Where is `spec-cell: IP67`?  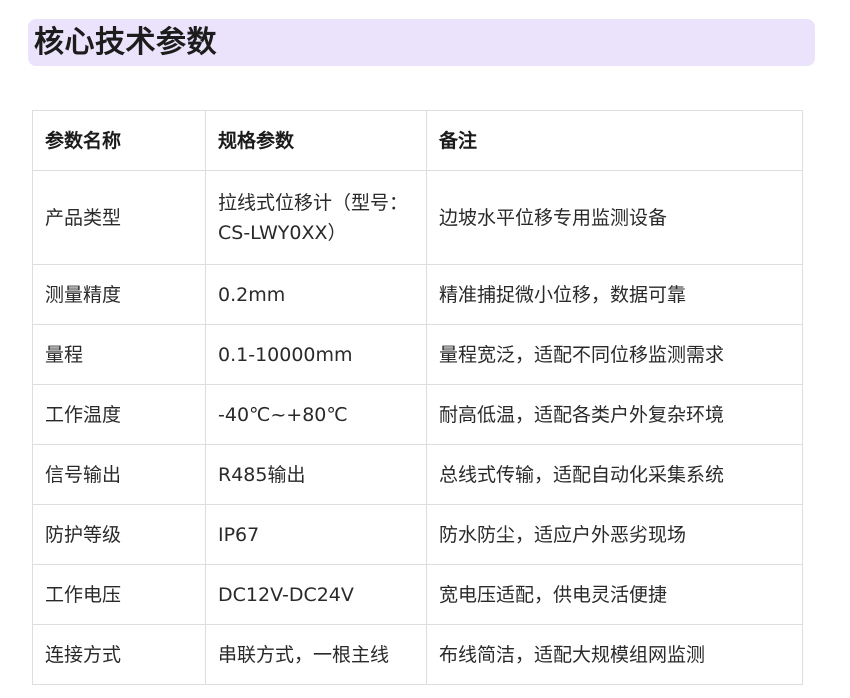
spec-cell: IP67 is located at coordinates (316, 534).